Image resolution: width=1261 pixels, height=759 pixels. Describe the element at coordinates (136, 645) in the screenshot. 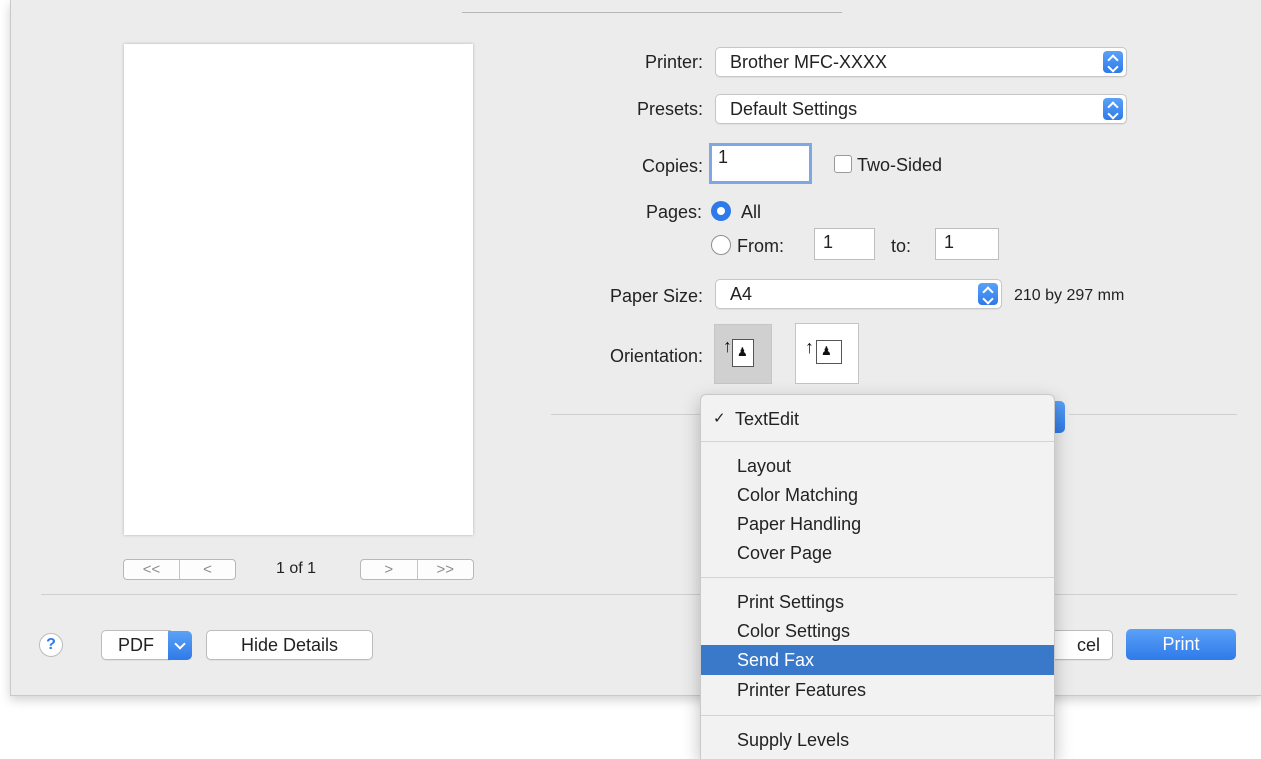

I see `pdf-button: PDF` at that location.